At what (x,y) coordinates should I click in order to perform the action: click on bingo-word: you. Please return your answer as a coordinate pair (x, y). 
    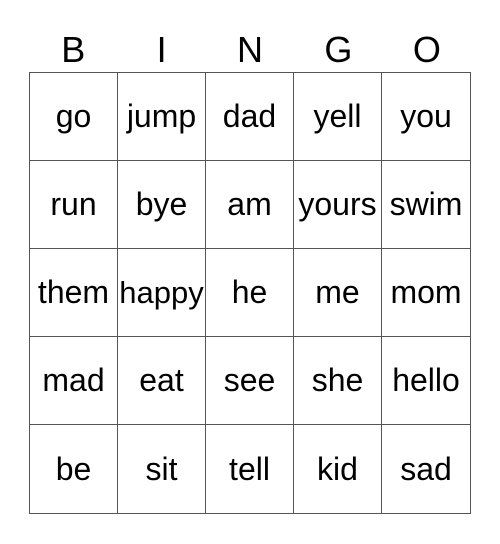
    Looking at the image, I should click on (426, 116).